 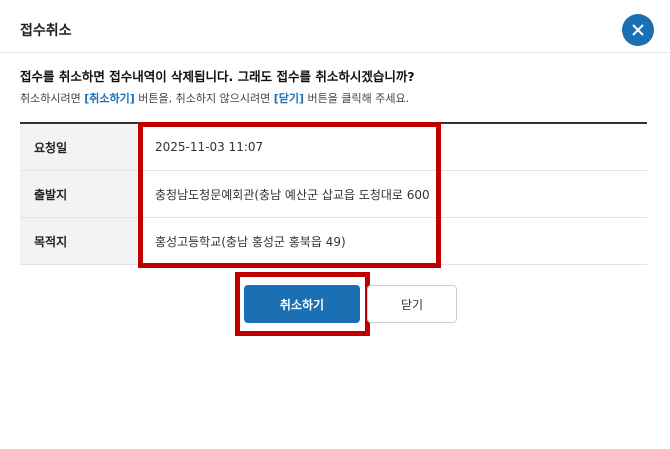 What do you see at coordinates (335, 26) in the screenshot?
I see `dialog-header: 접수취소` at bounding box center [335, 26].